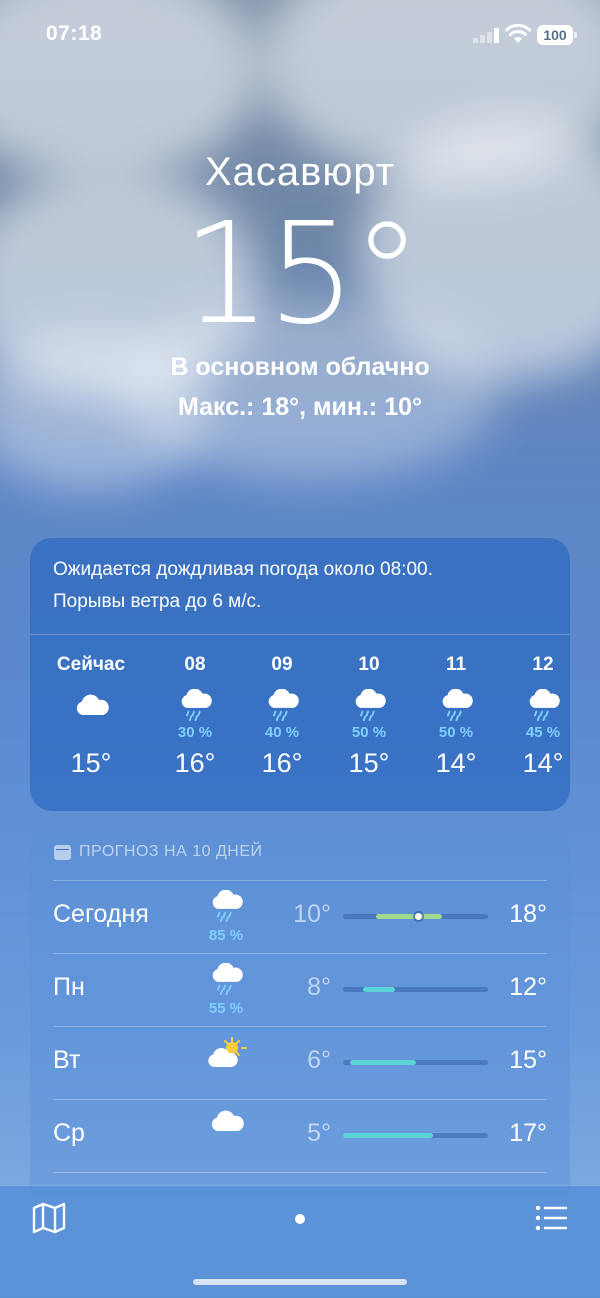  I want to click on cellular-signal-icon, so click(487, 35).